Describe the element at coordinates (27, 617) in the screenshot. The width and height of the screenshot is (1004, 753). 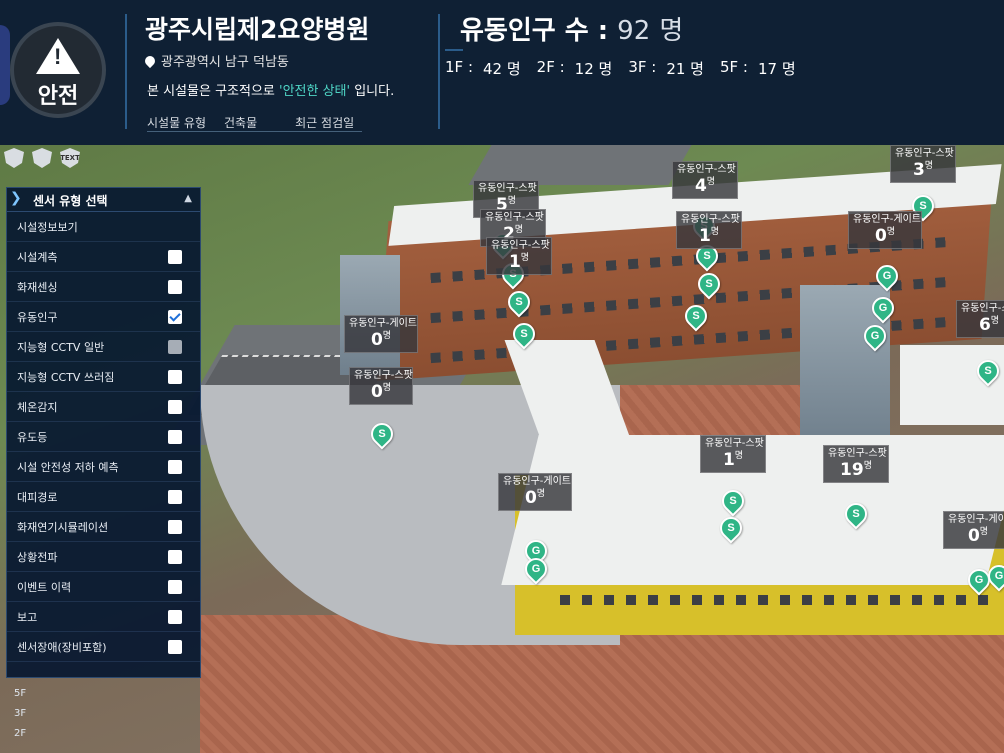
I see `sensor-option-label: 보고` at that location.